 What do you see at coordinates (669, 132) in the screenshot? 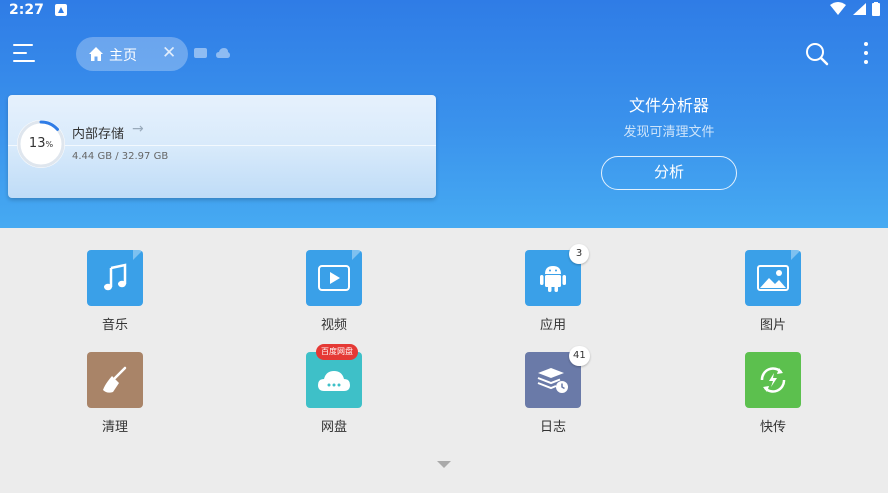
I see `analyzer-subtitle: 发现可清理文件` at bounding box center [669, 132].